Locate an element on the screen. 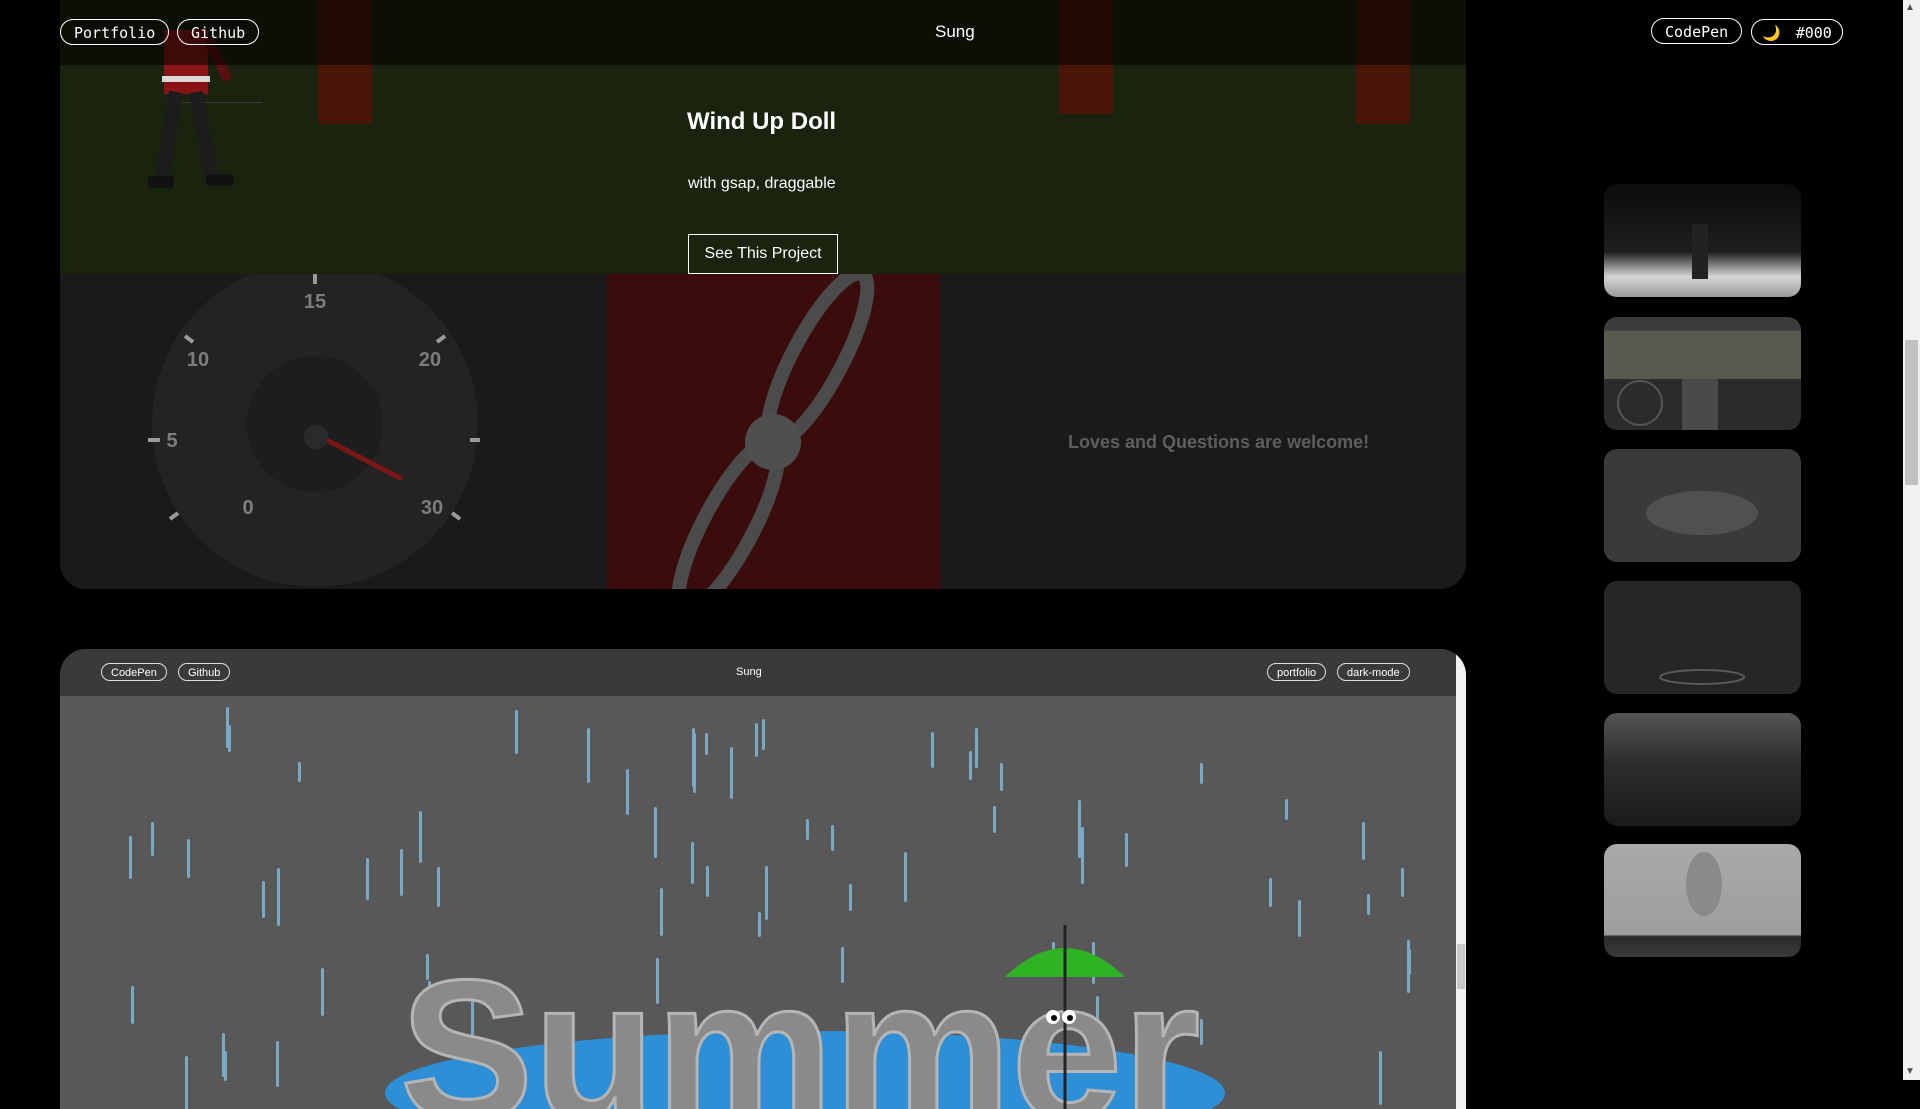 Image resolution: width=1920 pixels, height=1109 pixels. project-subtitle: with gsap, draggable is located at coordinates (762, 183).